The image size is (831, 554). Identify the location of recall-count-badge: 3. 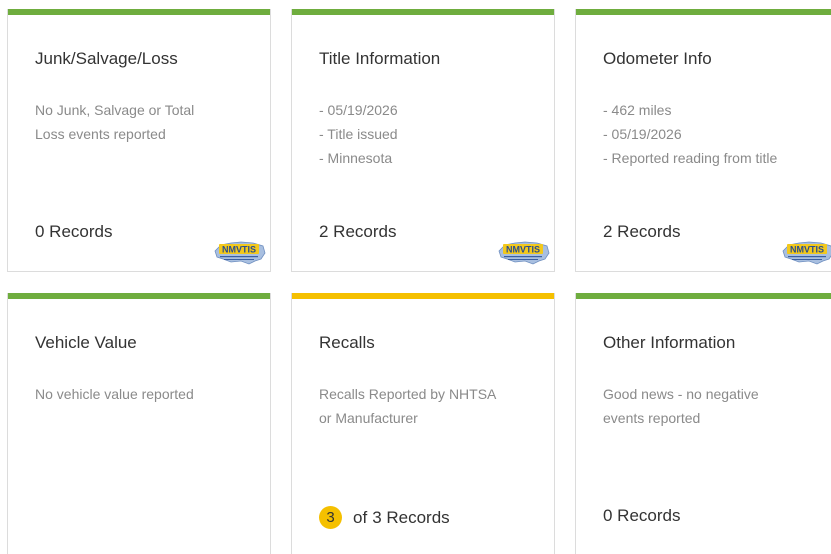
(330, 517).